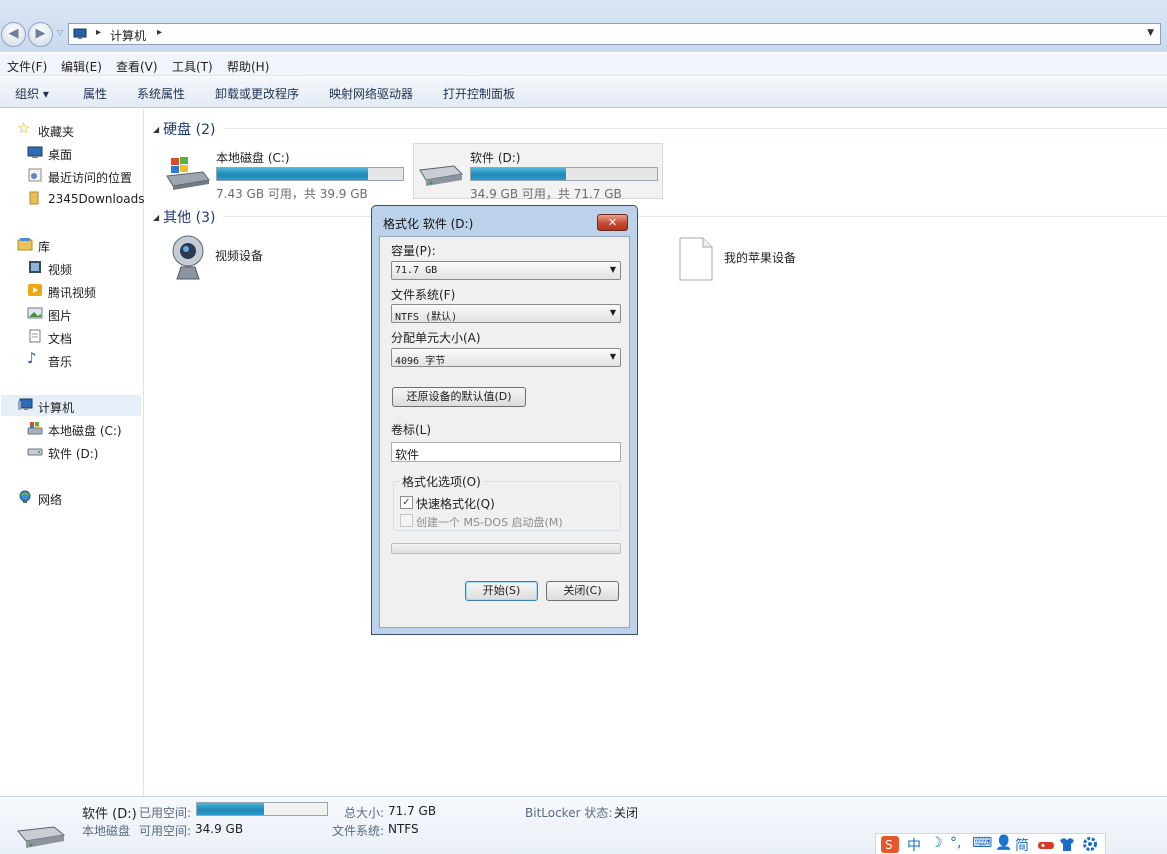 The image size is (1167, 854). I want to click on network-icon, so click(25, 496).